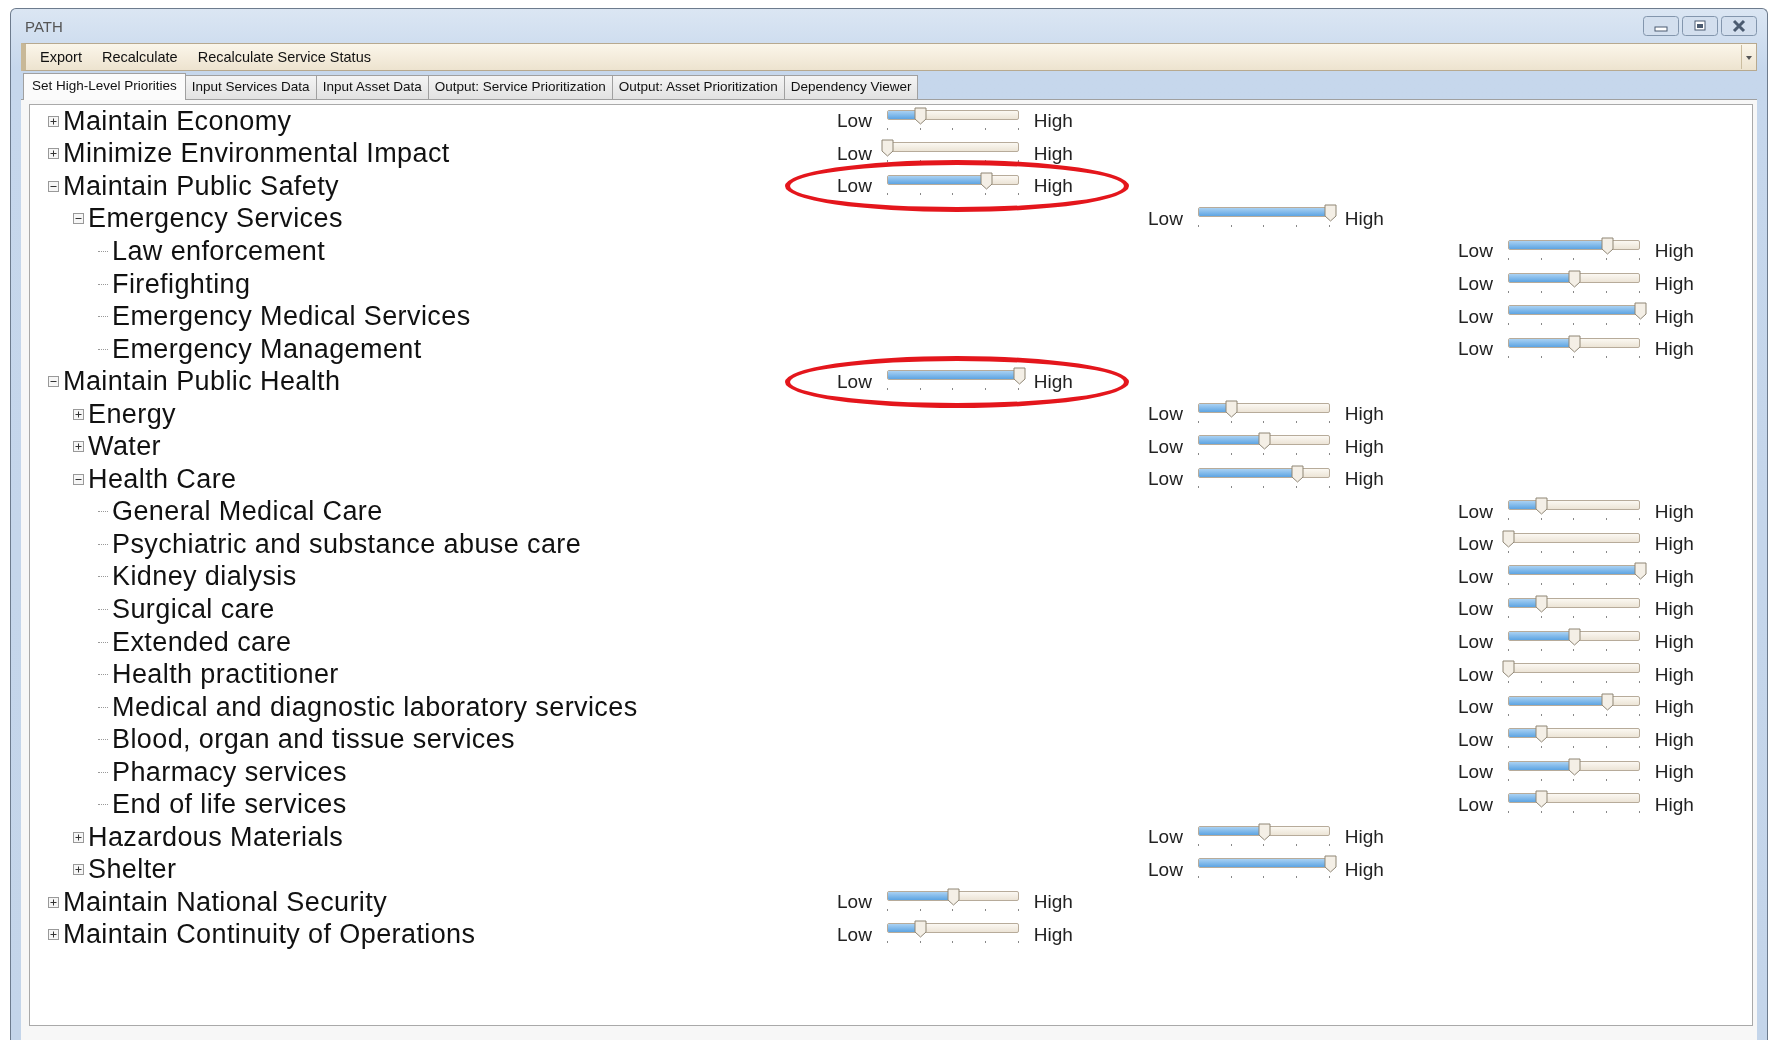 The image size is (1776, 1040). I want to click on tree-item: Firefighting, so click(181, 284).